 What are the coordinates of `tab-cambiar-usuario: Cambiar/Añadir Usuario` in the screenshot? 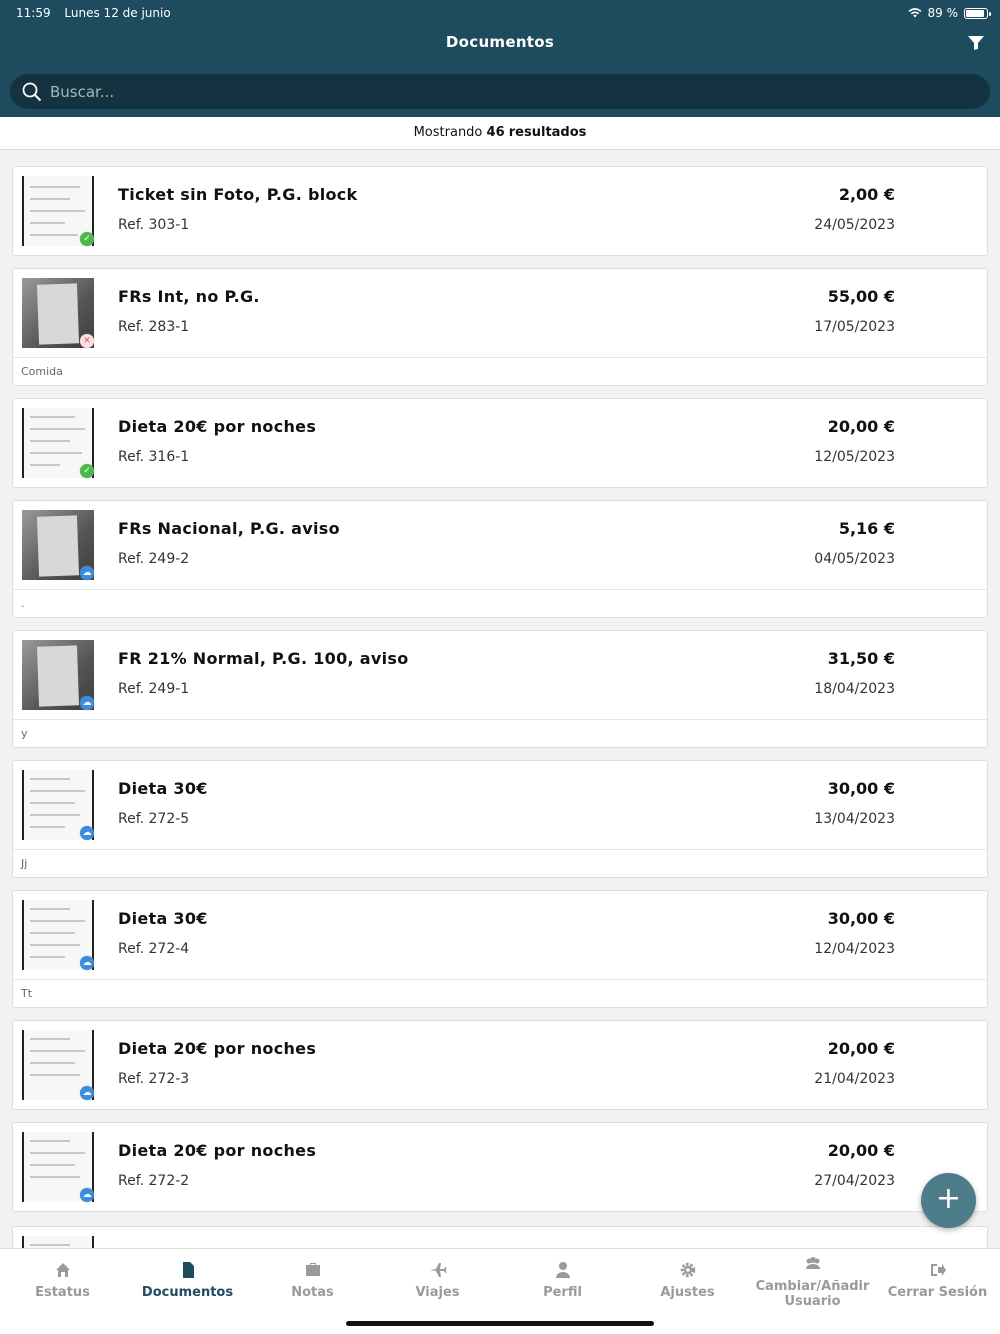 It's located at (812, 1291).